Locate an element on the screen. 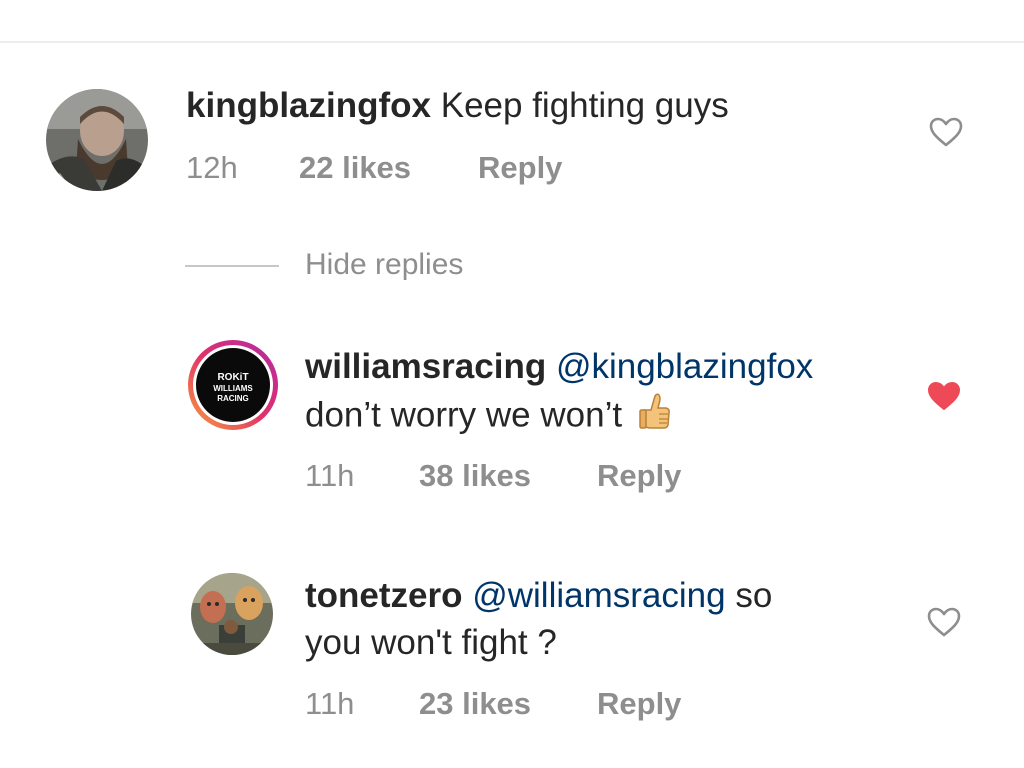 The image size is (1024, 768). hide-replies-line is located at coordinates (232, 266).